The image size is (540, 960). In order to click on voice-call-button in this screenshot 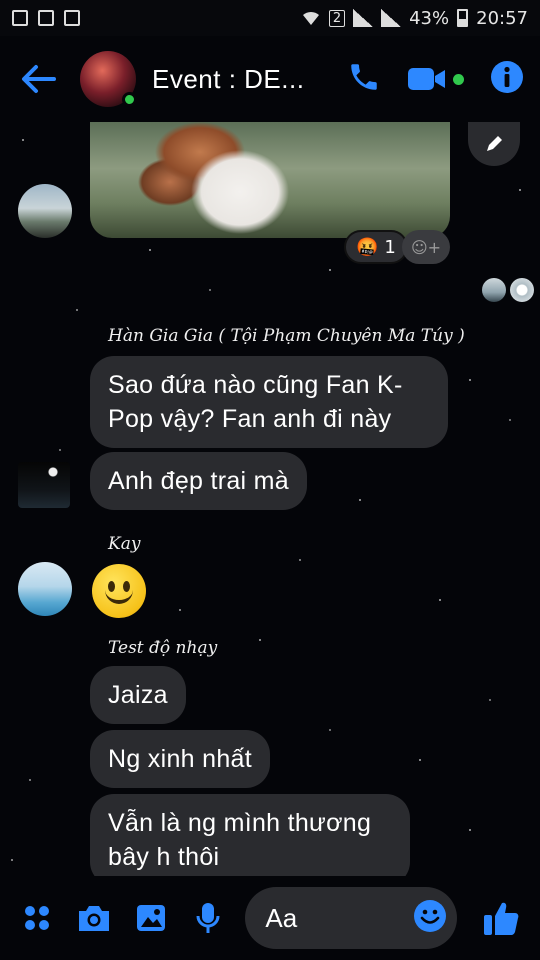, I will do `click(364, 79)`.